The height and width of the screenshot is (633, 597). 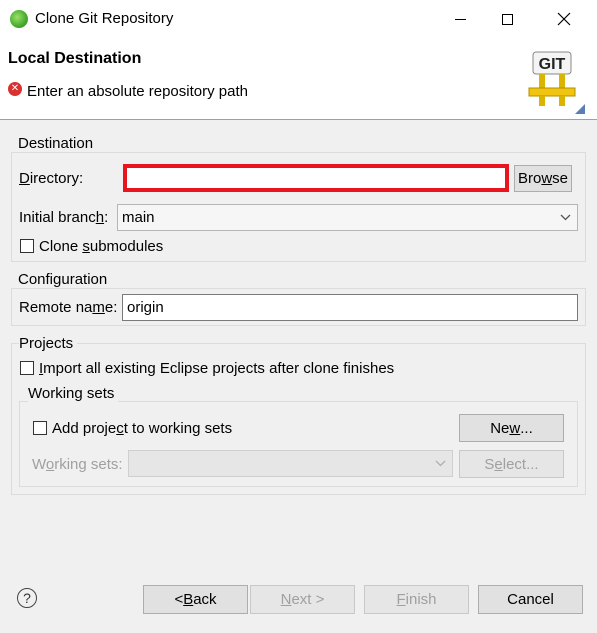 What do you see at coordinates (40, 428) in the screenshot?
I see `add-to-working-sets-checkbox` at bounding box center [40, 428].